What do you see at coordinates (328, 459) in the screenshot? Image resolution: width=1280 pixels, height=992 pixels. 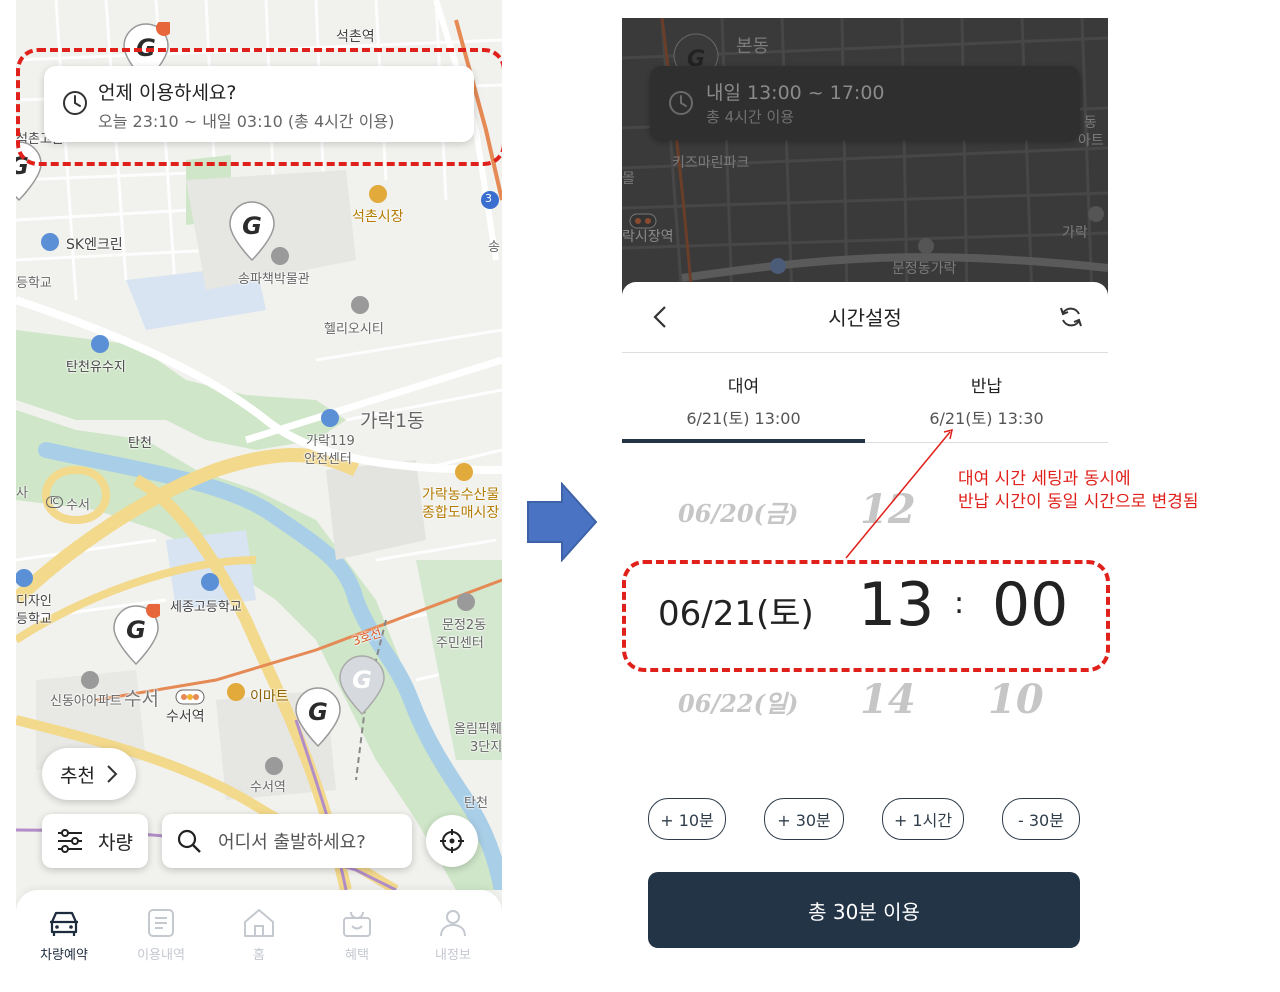 I see `map-label-garak119-2: 안전센터` at bounding box center [328, 459].